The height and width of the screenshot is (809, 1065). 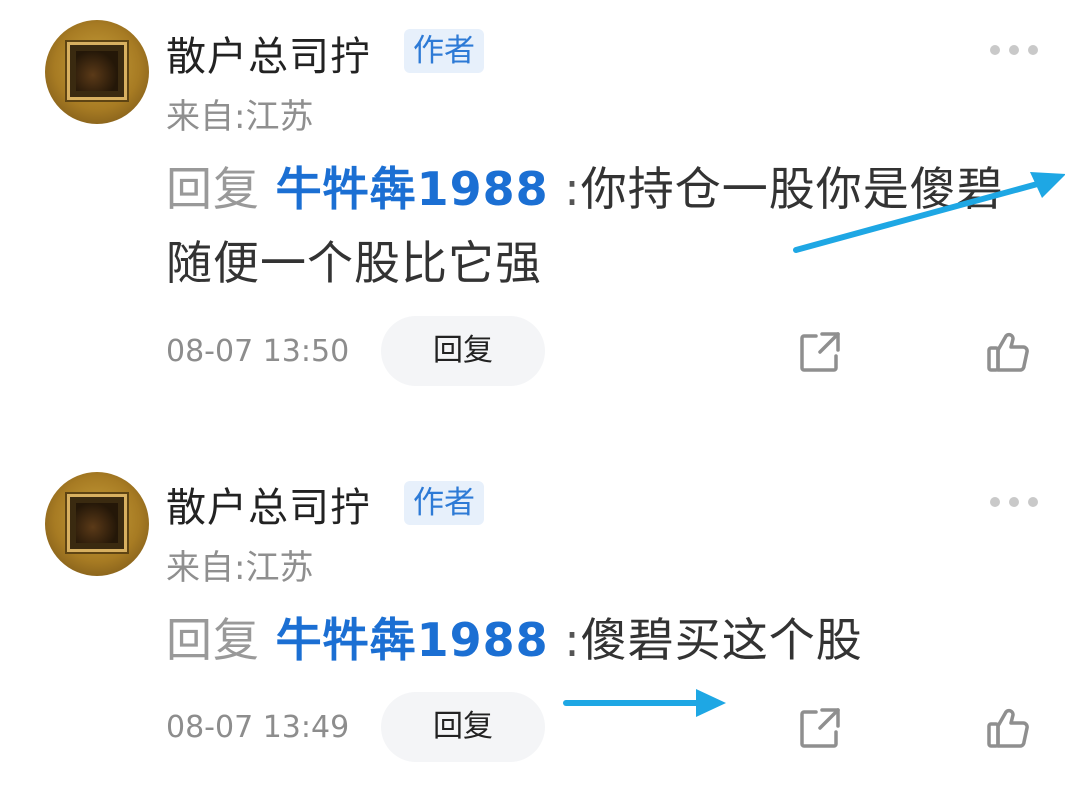 What do you see at coordinates (820, 728) in the screenshot?
I see `share-icon` at bounding box center [820, 728].